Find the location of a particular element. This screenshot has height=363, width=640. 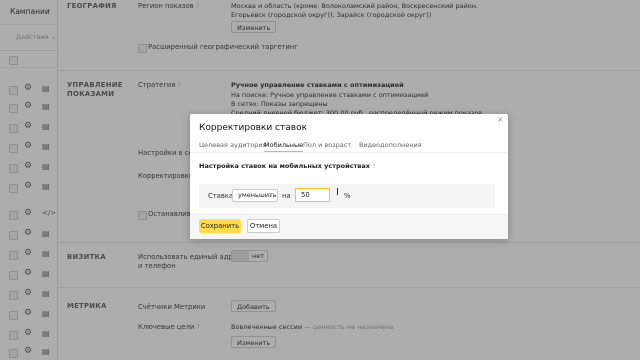

cancel-button: Отмена is located at coordinates (263, 226).